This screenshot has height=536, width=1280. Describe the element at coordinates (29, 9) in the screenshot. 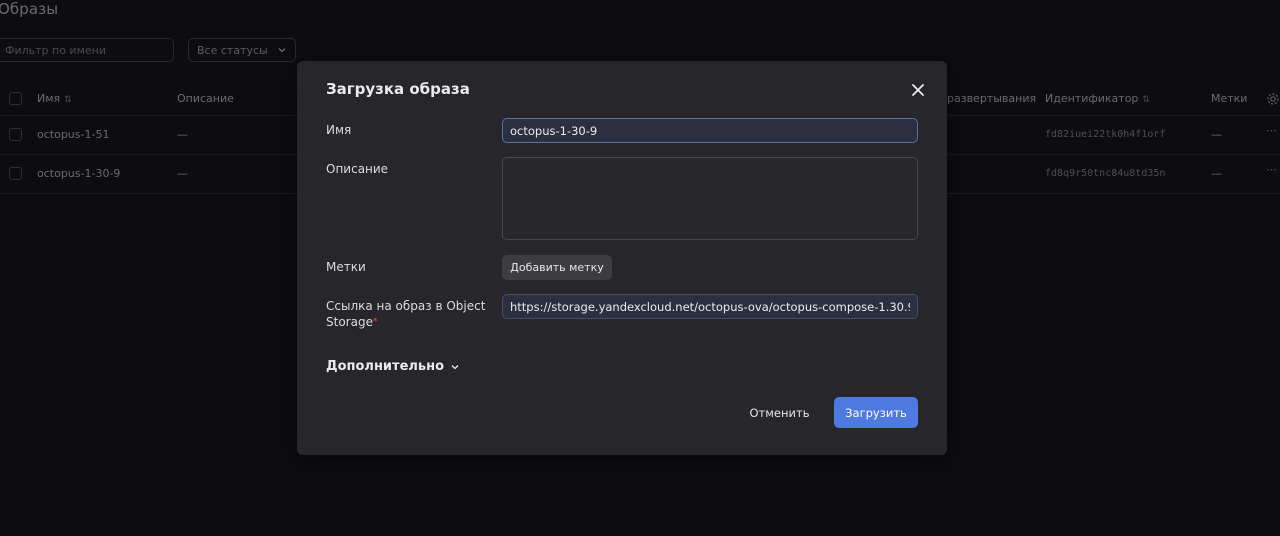

I see `page-title: Образы` at that location.